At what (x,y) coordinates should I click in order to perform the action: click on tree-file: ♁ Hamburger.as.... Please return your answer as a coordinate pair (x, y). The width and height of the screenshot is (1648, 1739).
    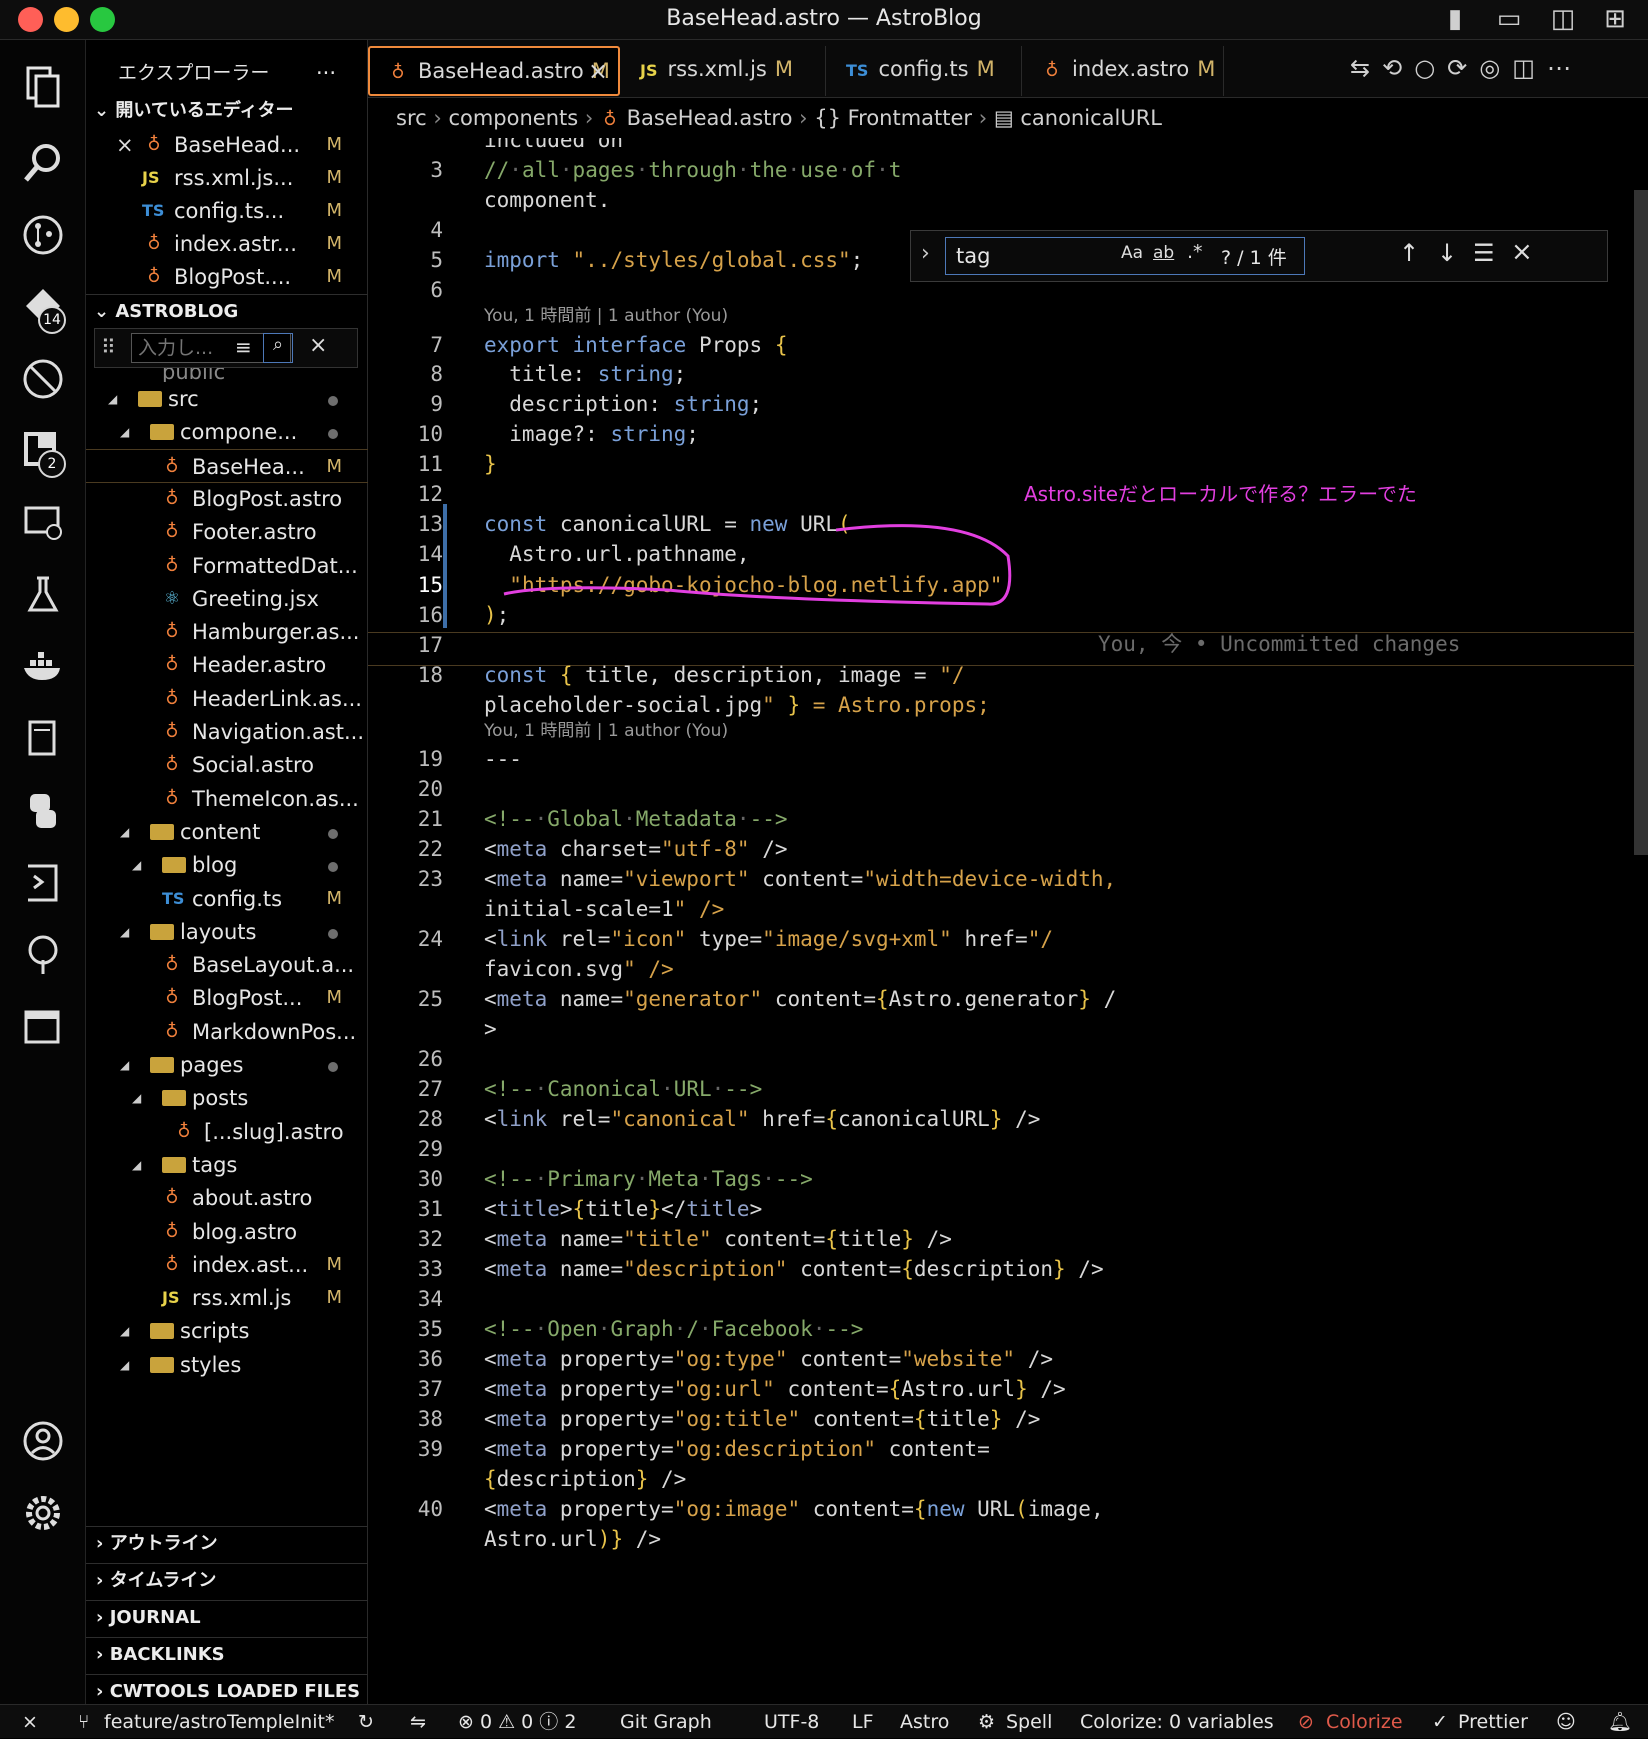
    Looking at the image, I should click on (227, 632).